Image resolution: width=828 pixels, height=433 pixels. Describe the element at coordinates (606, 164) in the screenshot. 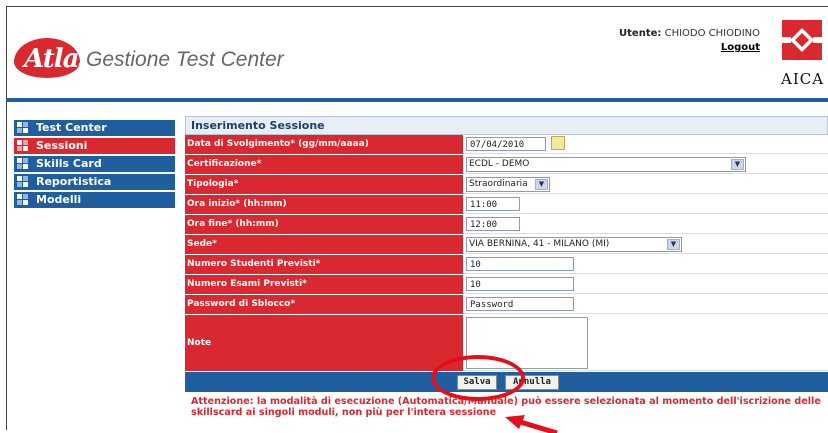

I see `certificazione-select: ECDL - DEMO ▼` at that location.